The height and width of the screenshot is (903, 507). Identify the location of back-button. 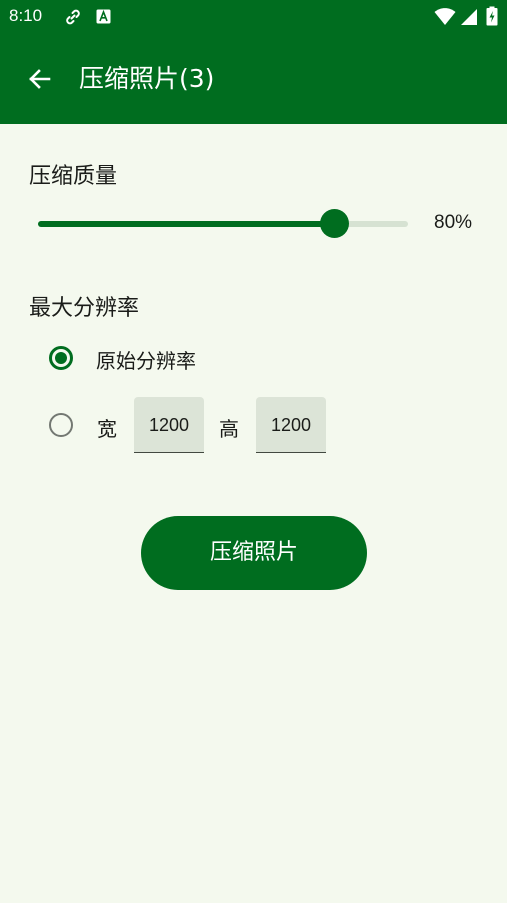
(40, 79).